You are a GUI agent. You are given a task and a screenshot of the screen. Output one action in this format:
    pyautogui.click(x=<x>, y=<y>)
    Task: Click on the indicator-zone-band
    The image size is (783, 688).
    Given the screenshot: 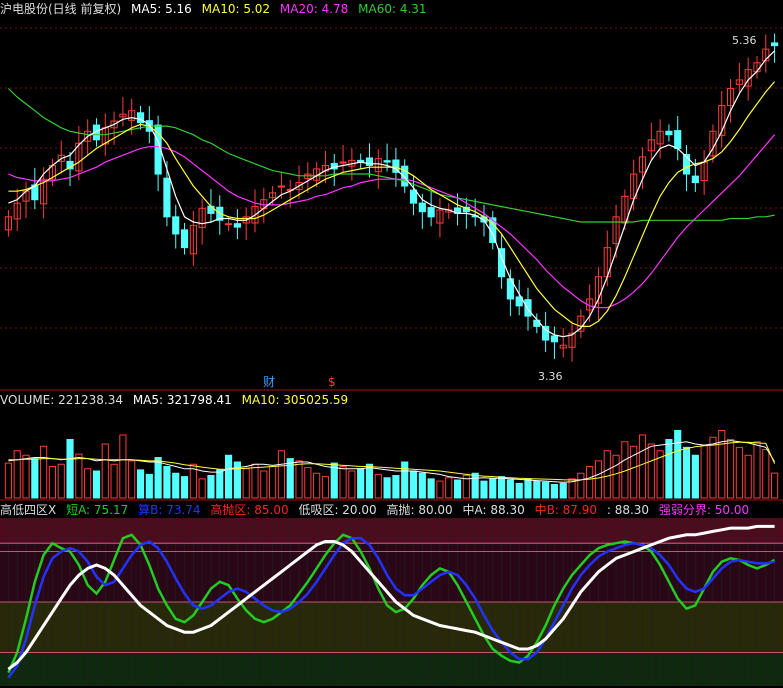 What is the action you would take?
    pyautogui.click(x=391, y=669)
    